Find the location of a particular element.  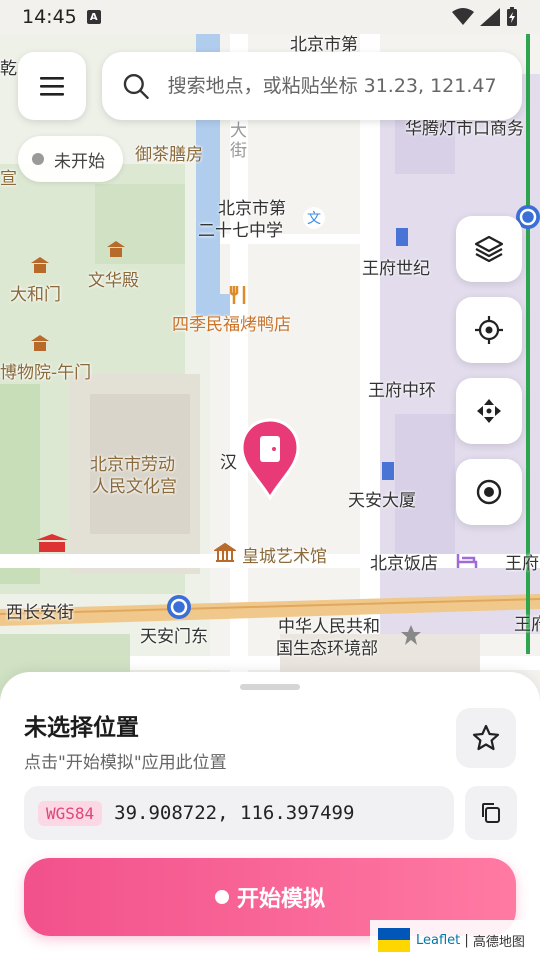

map-label: 西长安街 is located at coordinates (40, 613).